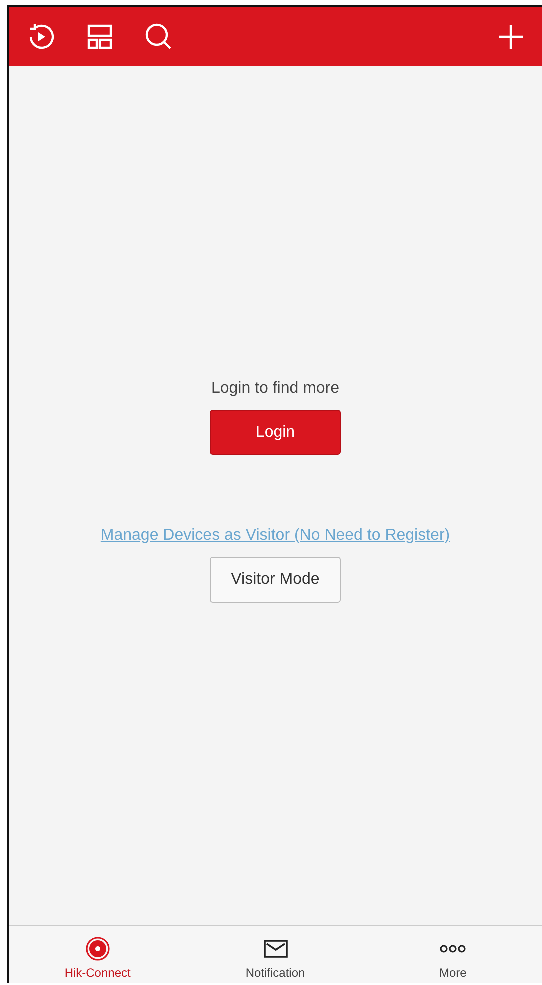 Image resolution: width=542 pixels, height=985 pixels. Describe the element at coordinates (511, 36) in the screenshot. I see `add-icon` at that location.